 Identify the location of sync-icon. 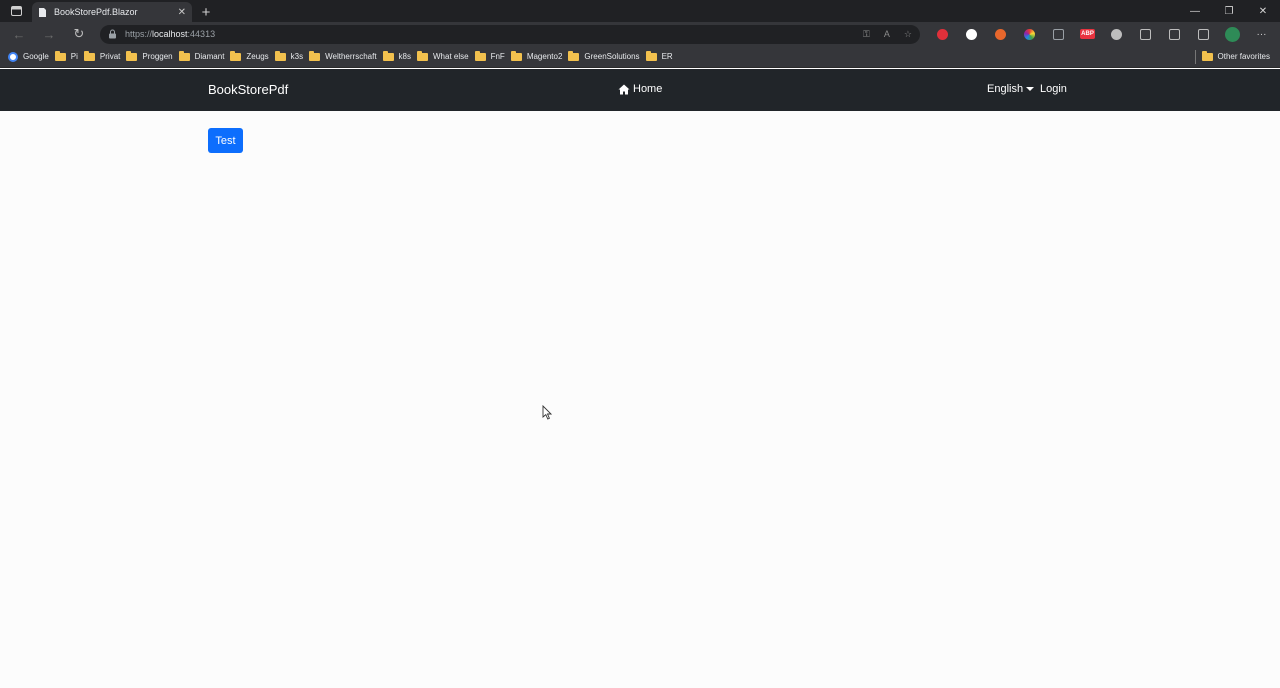
(1116, 34).